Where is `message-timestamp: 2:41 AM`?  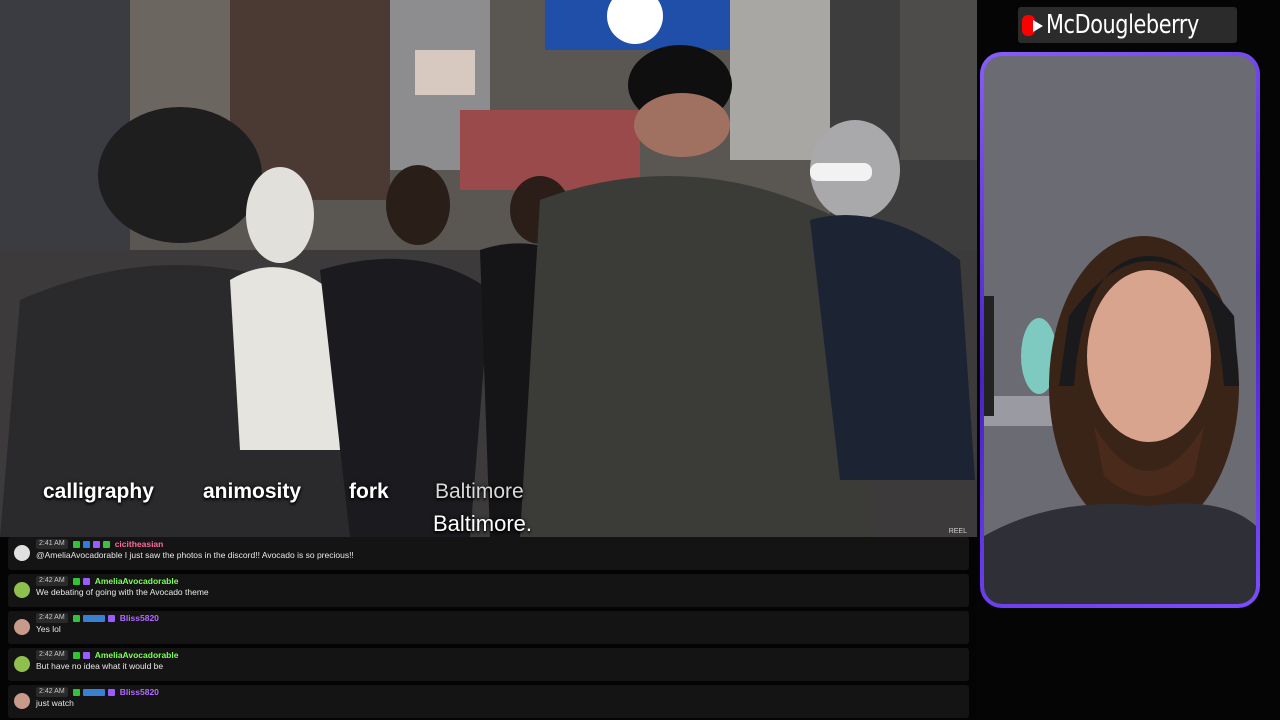
message-timestamp: 2:41 AM is located at coordinates (52, 544).